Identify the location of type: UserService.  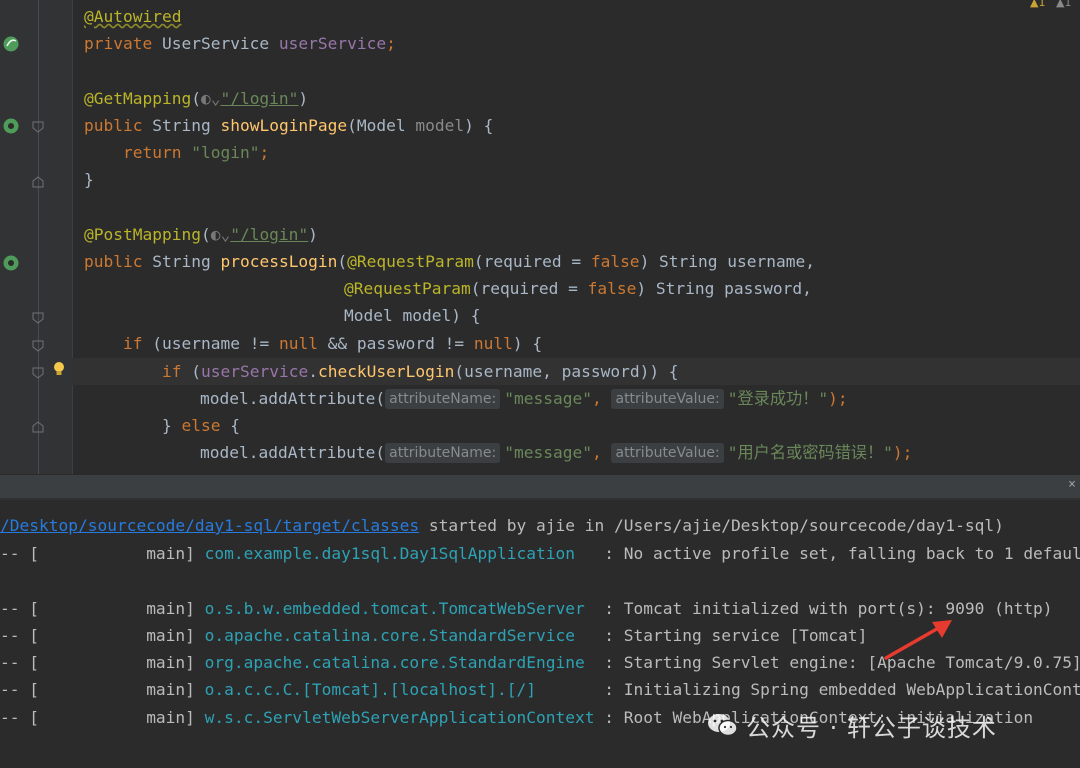
(220, 43).